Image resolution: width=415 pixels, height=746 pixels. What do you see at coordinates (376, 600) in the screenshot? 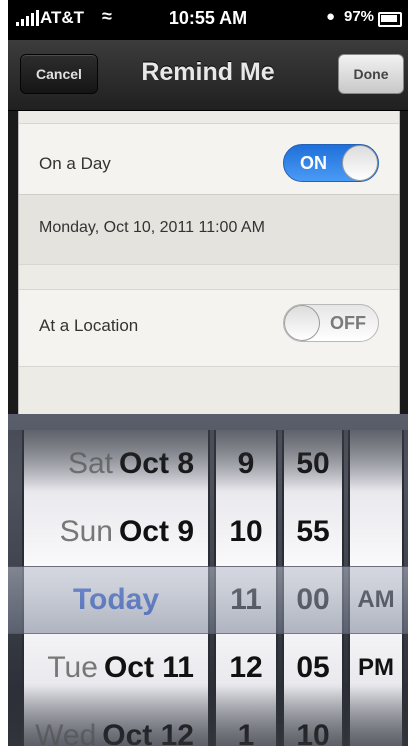
I see `am-option: AM` at bounding box center [376, 600].